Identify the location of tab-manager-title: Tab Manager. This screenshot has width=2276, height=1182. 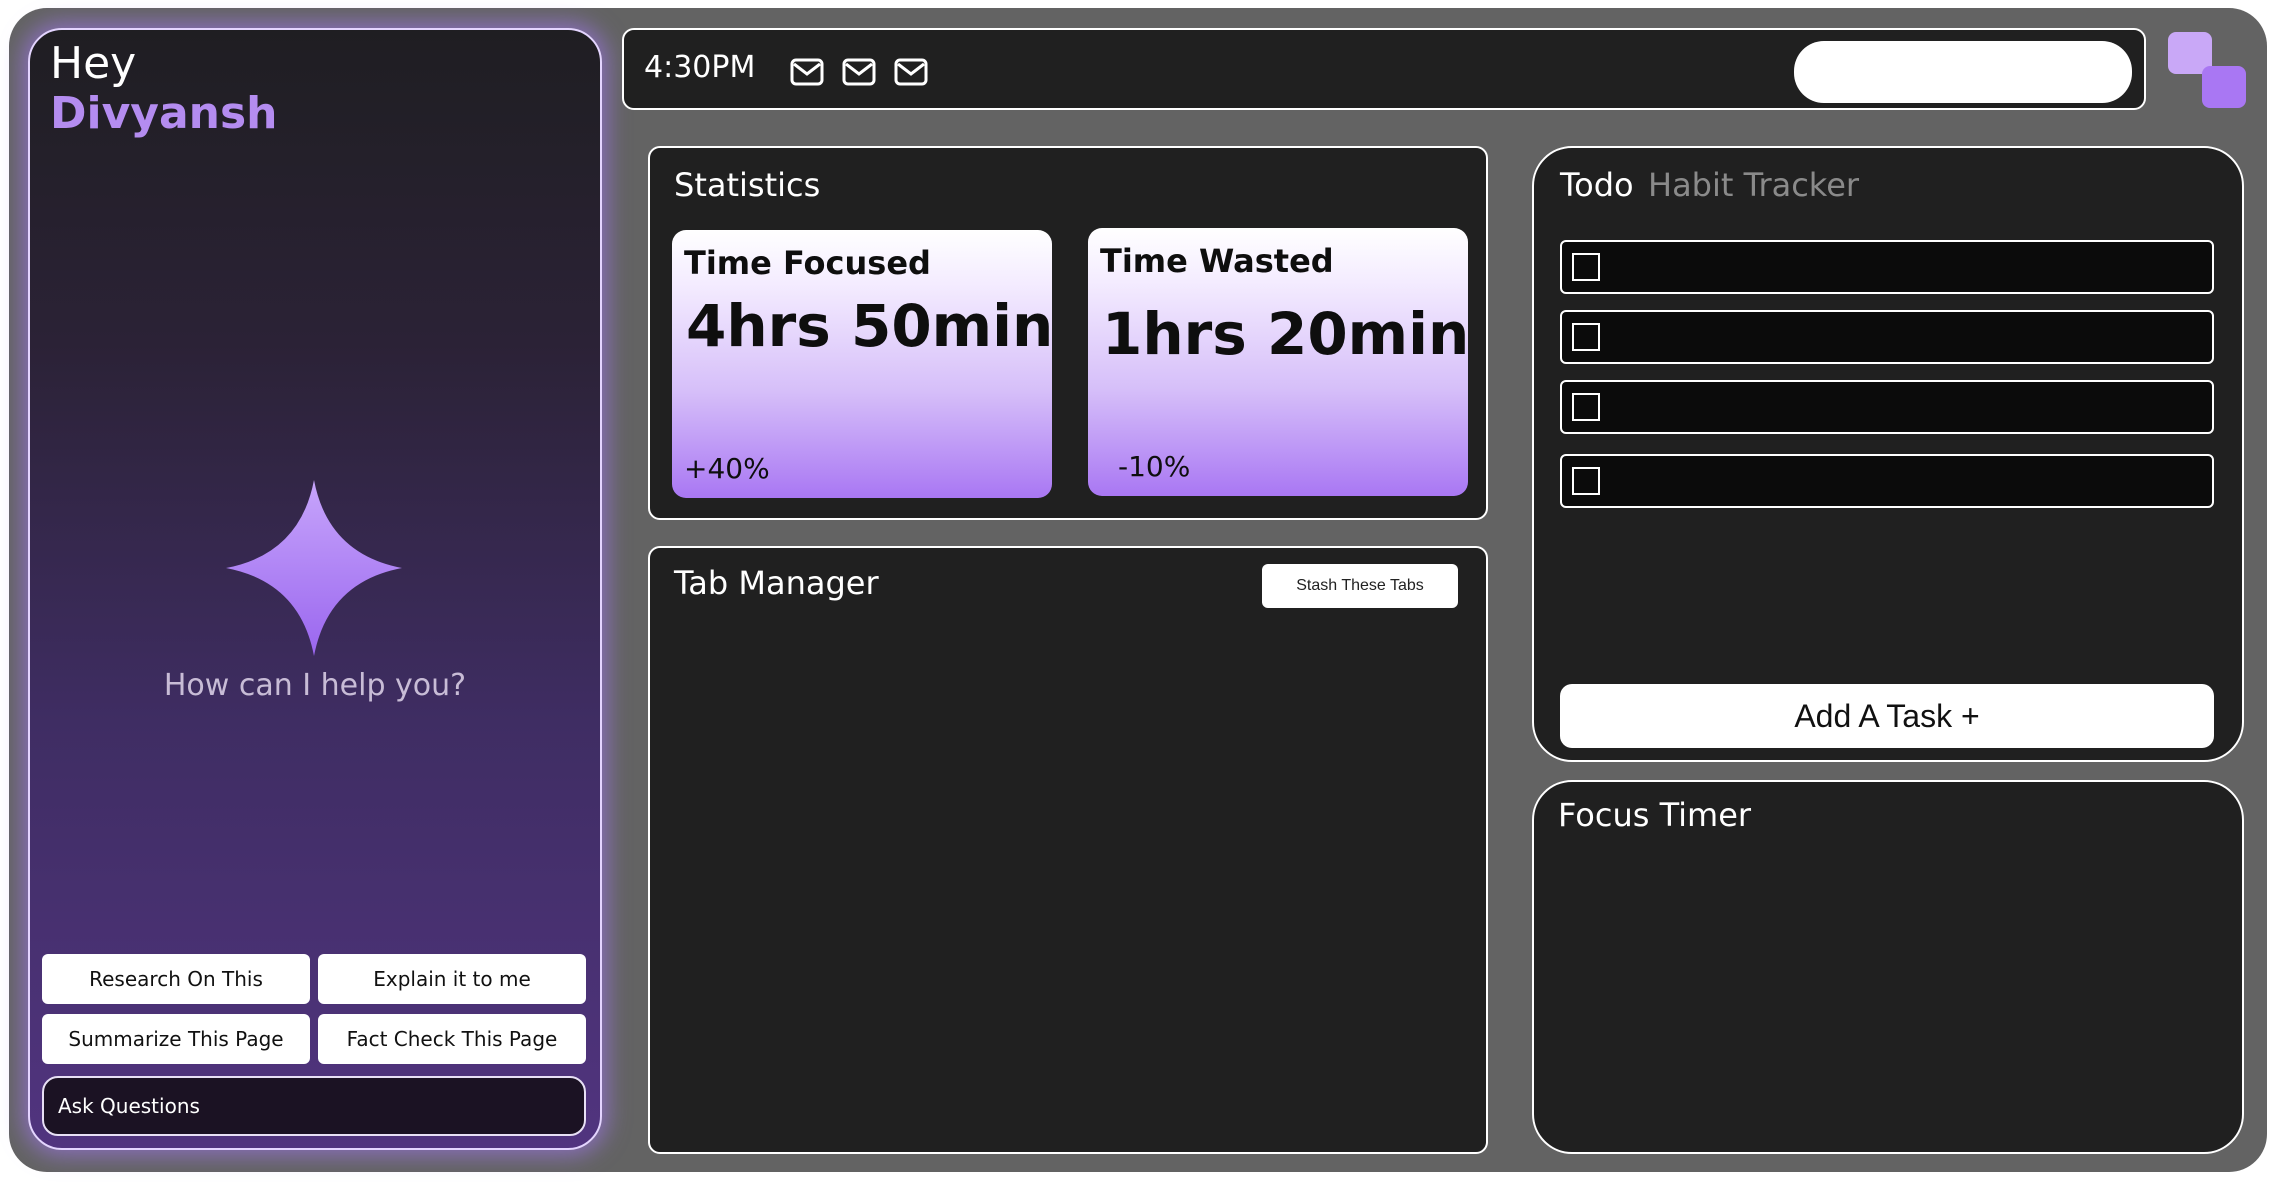
(776, 583).